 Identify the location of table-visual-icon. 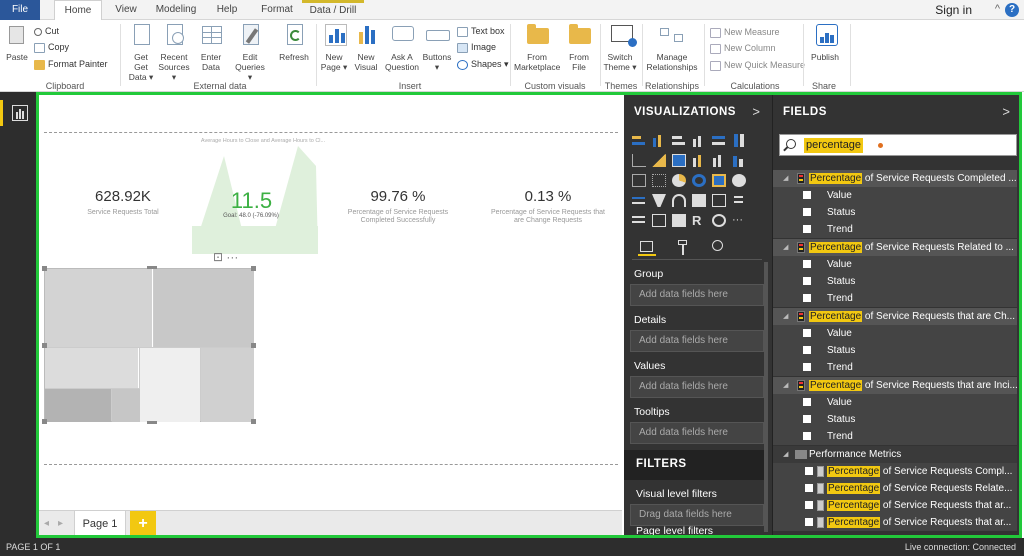
(659, 220).